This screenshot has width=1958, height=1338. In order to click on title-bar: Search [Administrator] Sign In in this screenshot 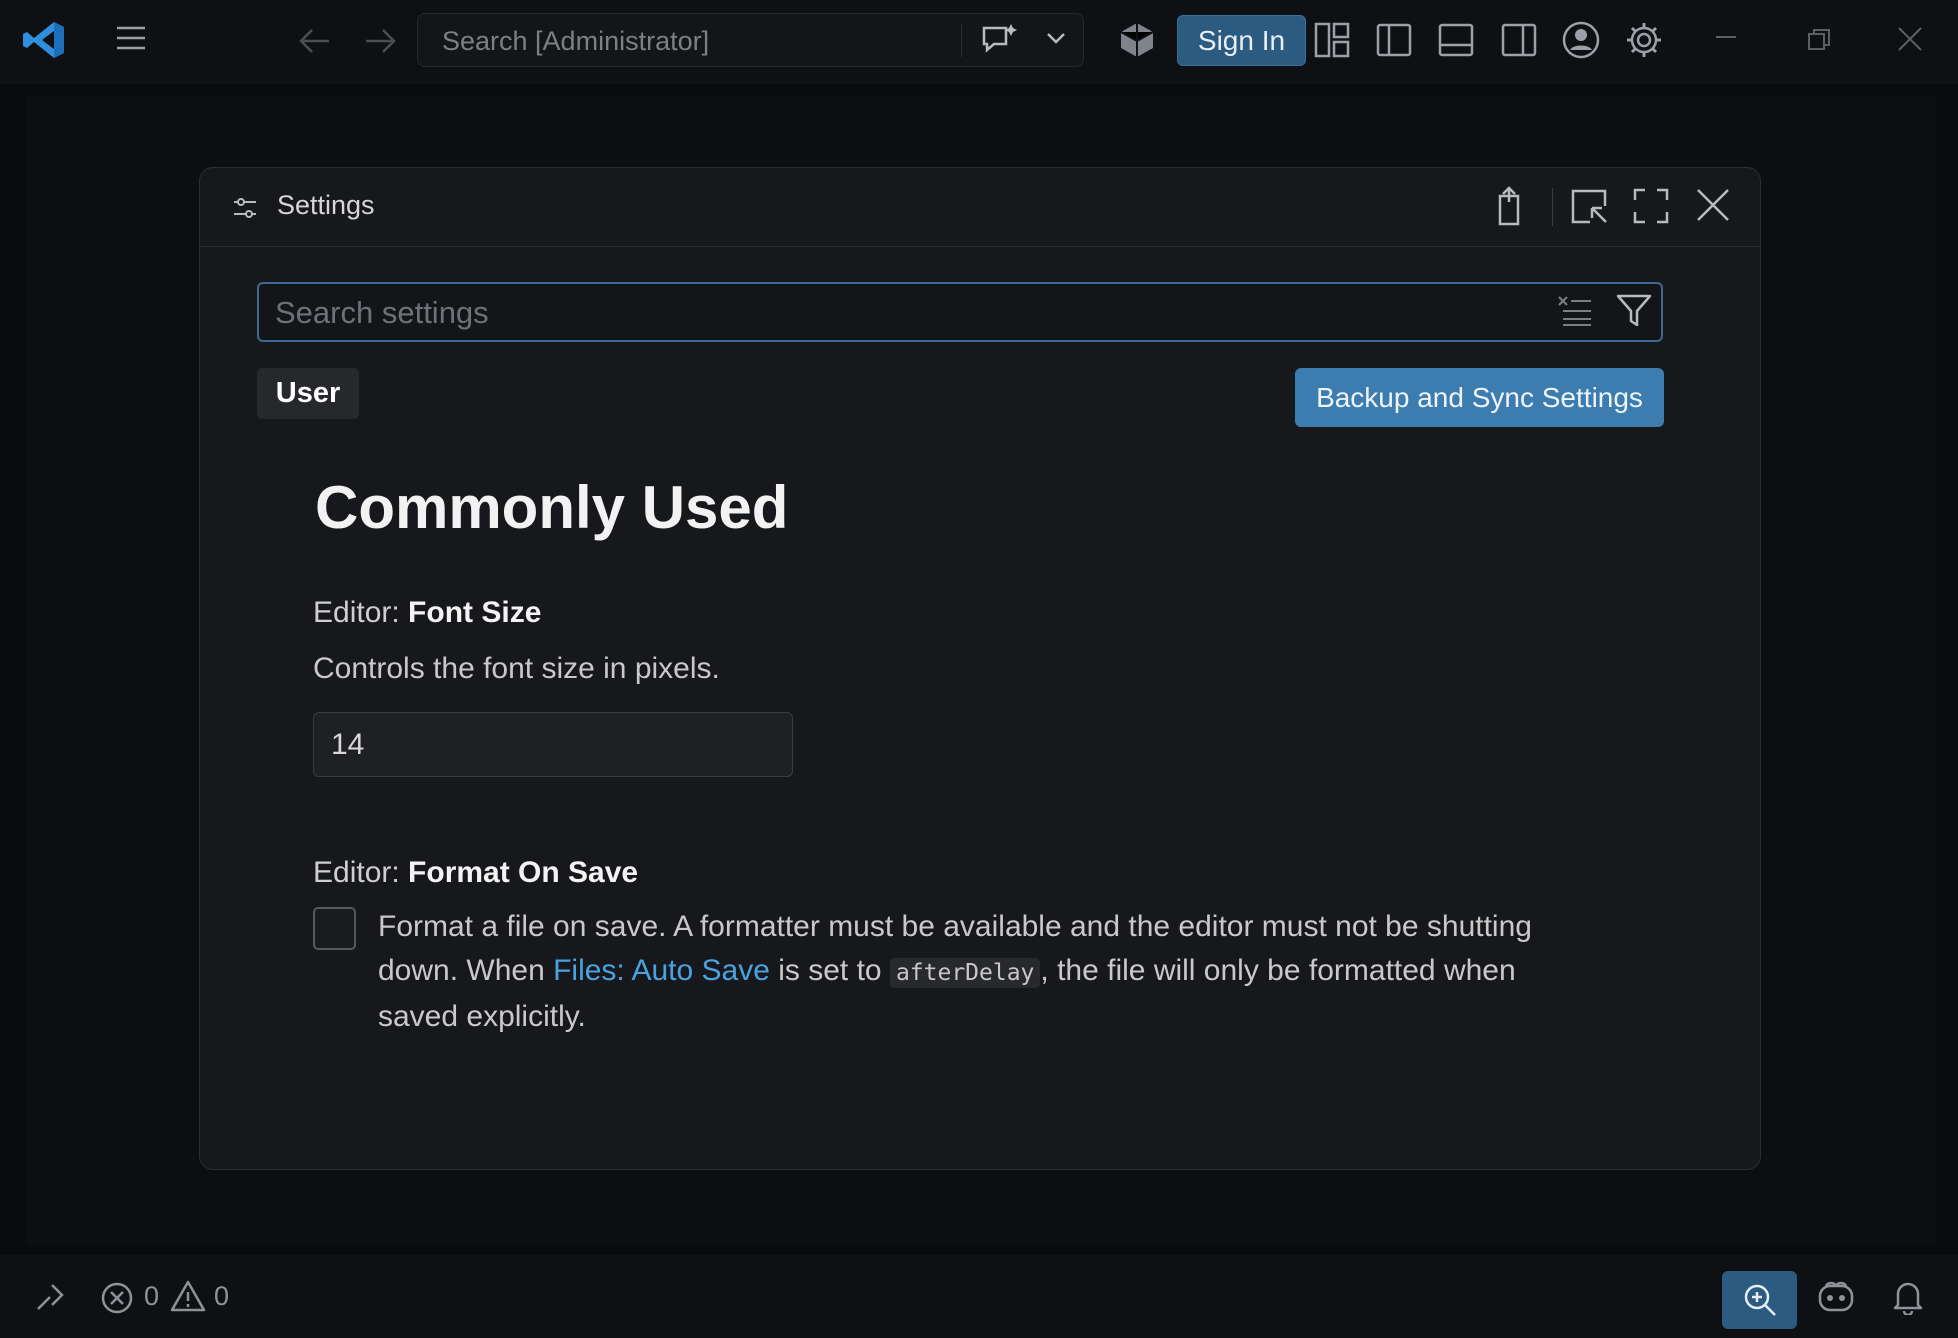, I will do `click(979, 42)`.